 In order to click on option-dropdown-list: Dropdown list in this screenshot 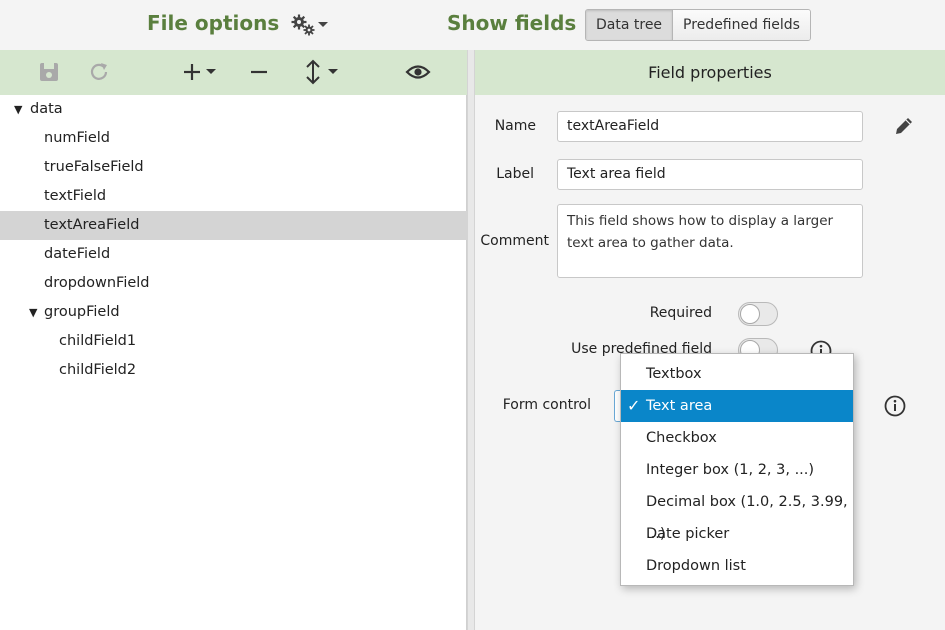, I will do `click(737, 566)`.